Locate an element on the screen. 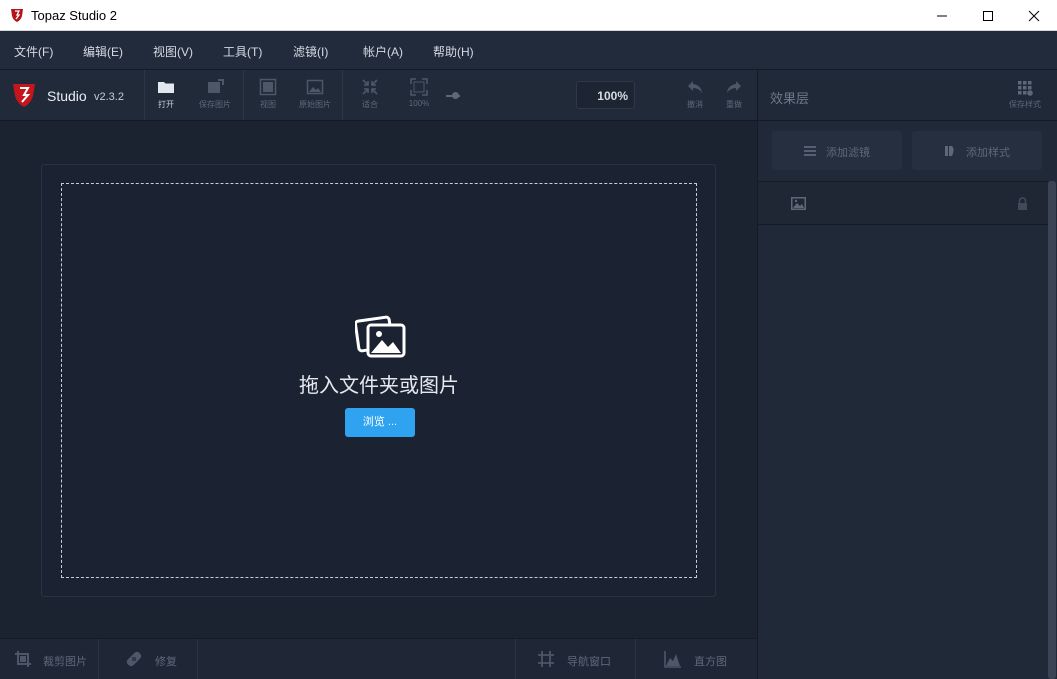 Image resolution: width=1057 pixels, height=679 pixels. zoom-input: 100% is located at coordinates (605, 95).